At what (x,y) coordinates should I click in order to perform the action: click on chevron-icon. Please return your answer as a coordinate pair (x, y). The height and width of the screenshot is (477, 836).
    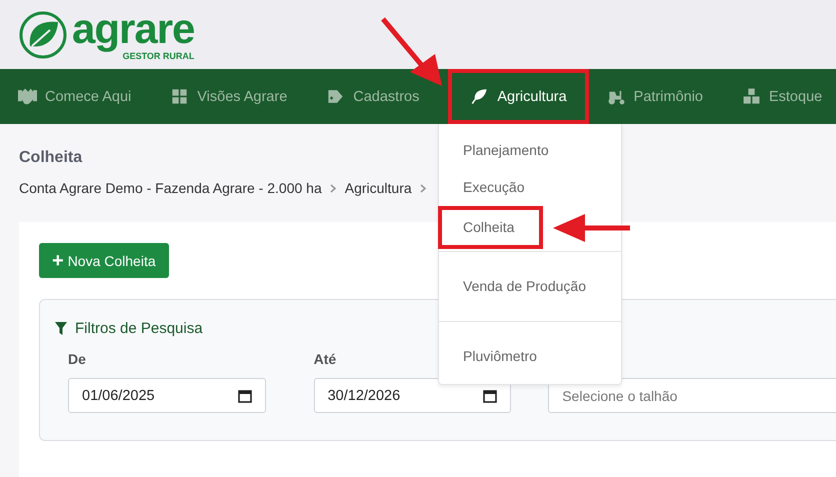
    Looking at the image, I should click on (333, 188).